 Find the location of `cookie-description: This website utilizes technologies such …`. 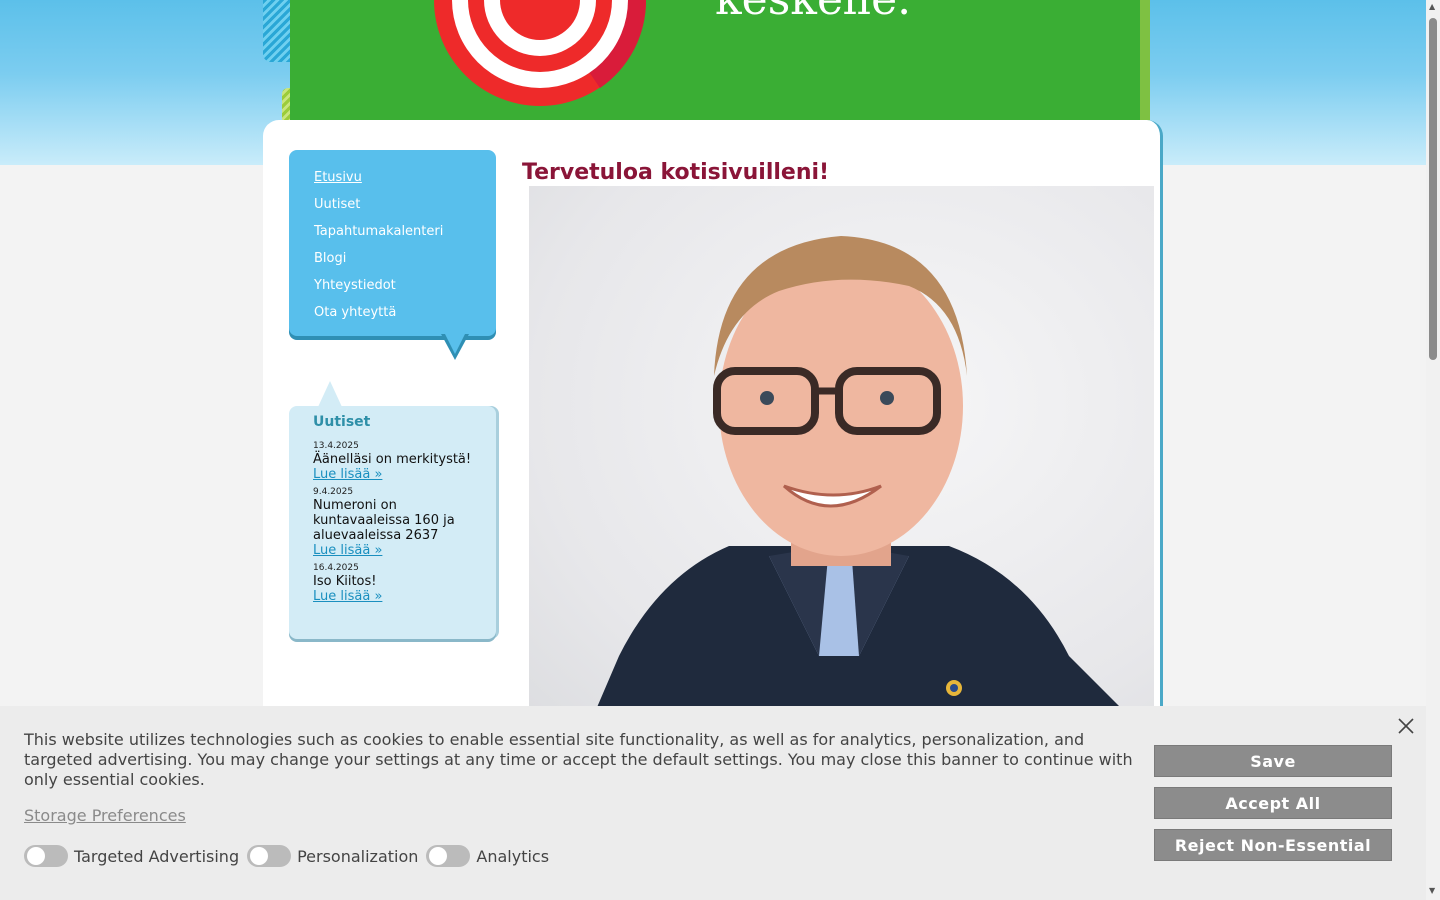

cookie-description: This website utilizes technologies such … is located at coordinates (578, 759).